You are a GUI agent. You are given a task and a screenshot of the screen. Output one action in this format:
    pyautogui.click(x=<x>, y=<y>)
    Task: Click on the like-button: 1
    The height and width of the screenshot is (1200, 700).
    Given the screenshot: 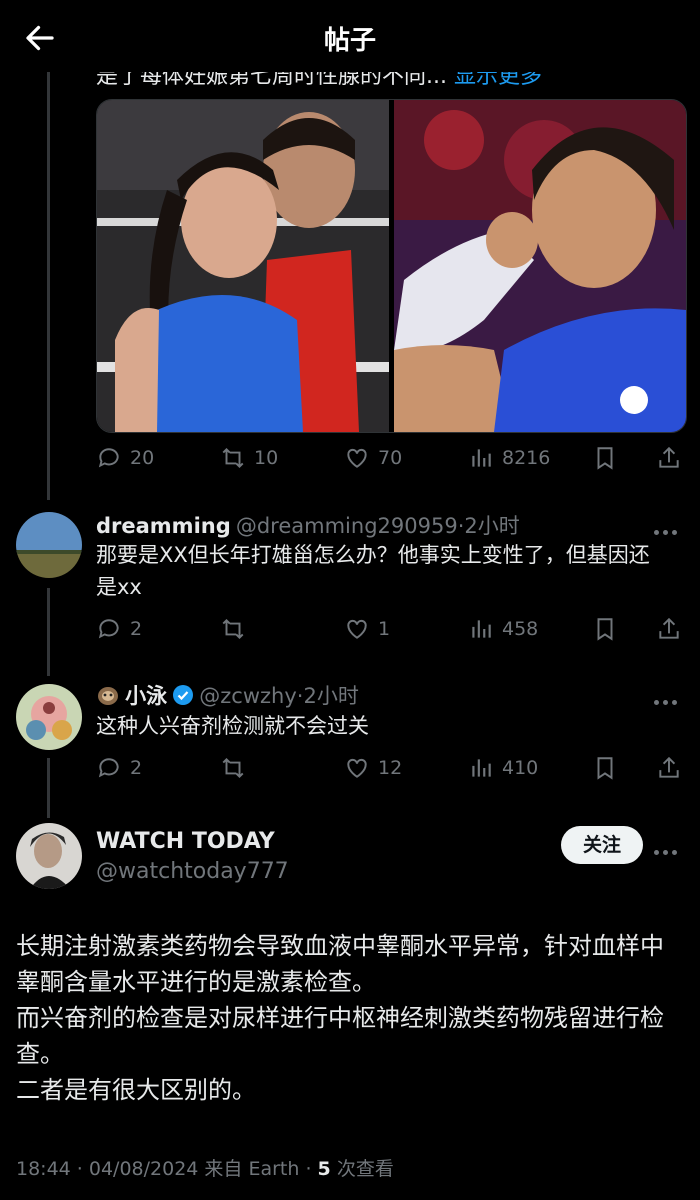 What is the action you would take?
    pyautogui.click(x=367, y=629)
    